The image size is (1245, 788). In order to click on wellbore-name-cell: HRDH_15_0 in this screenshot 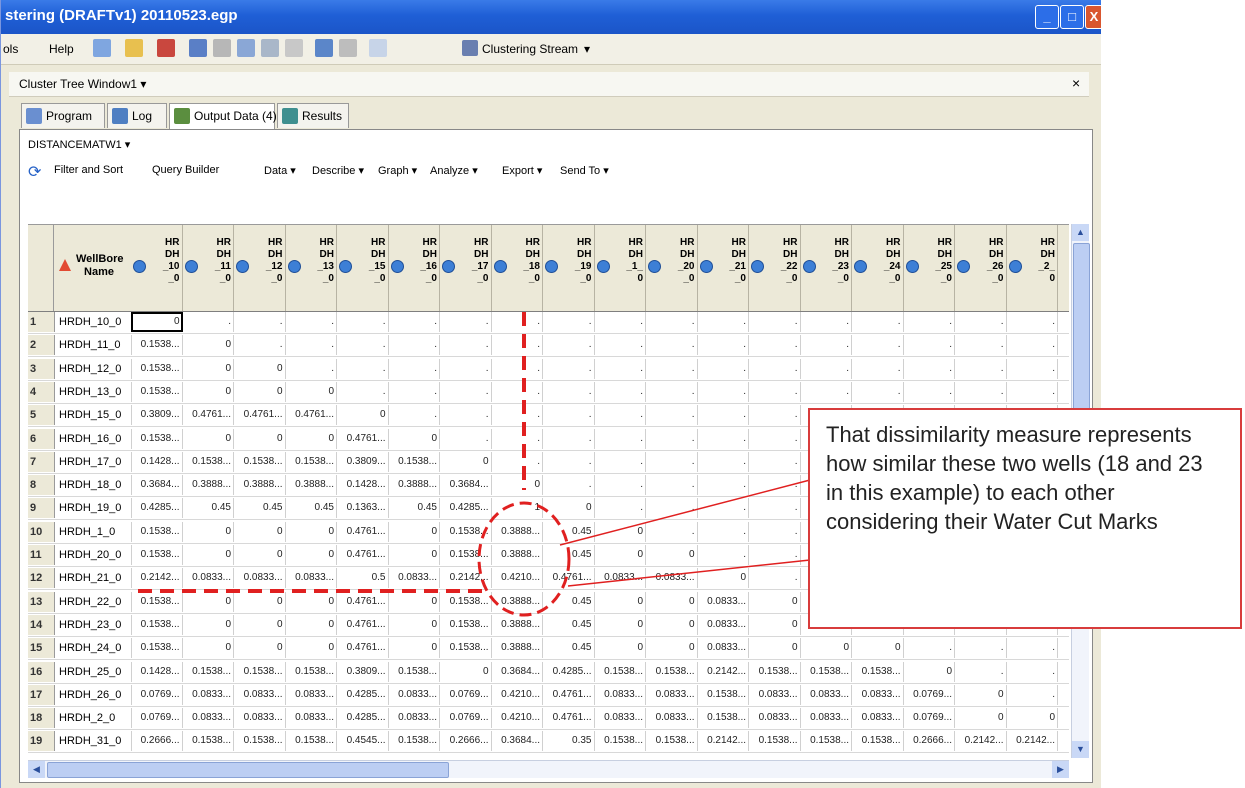, I will do `click(93, 415)`.